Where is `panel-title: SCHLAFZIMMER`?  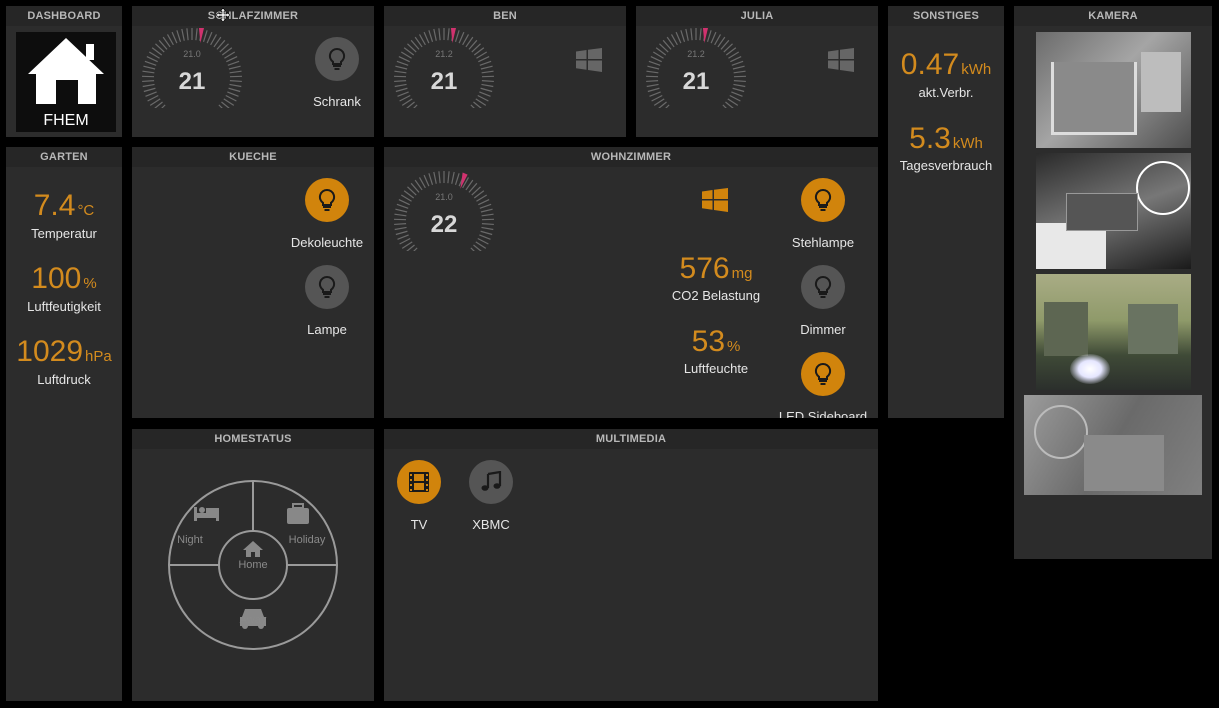
panel-title: SCHLAFZIMMER is located at coordinates (253, 16).